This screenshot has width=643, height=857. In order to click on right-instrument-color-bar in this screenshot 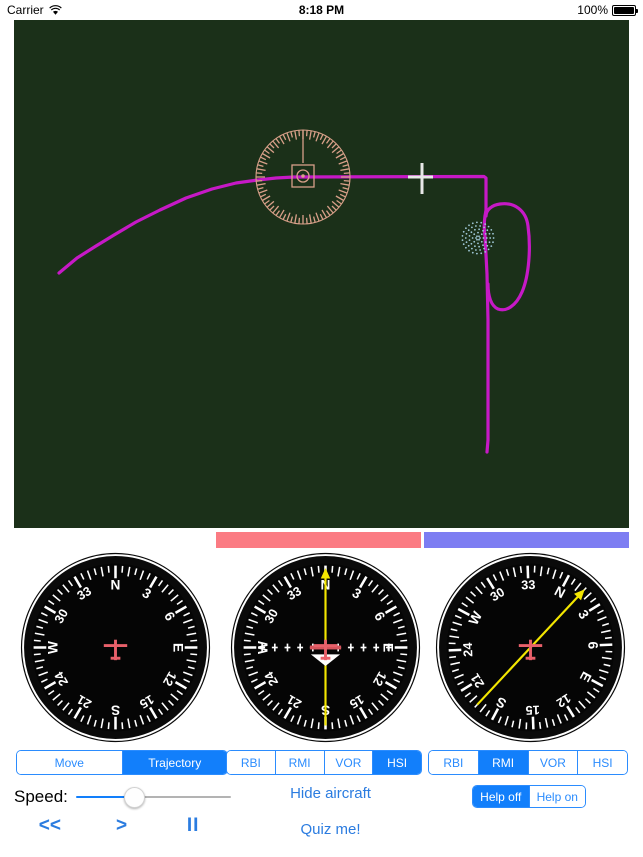, I will do `click(526, 540)`.